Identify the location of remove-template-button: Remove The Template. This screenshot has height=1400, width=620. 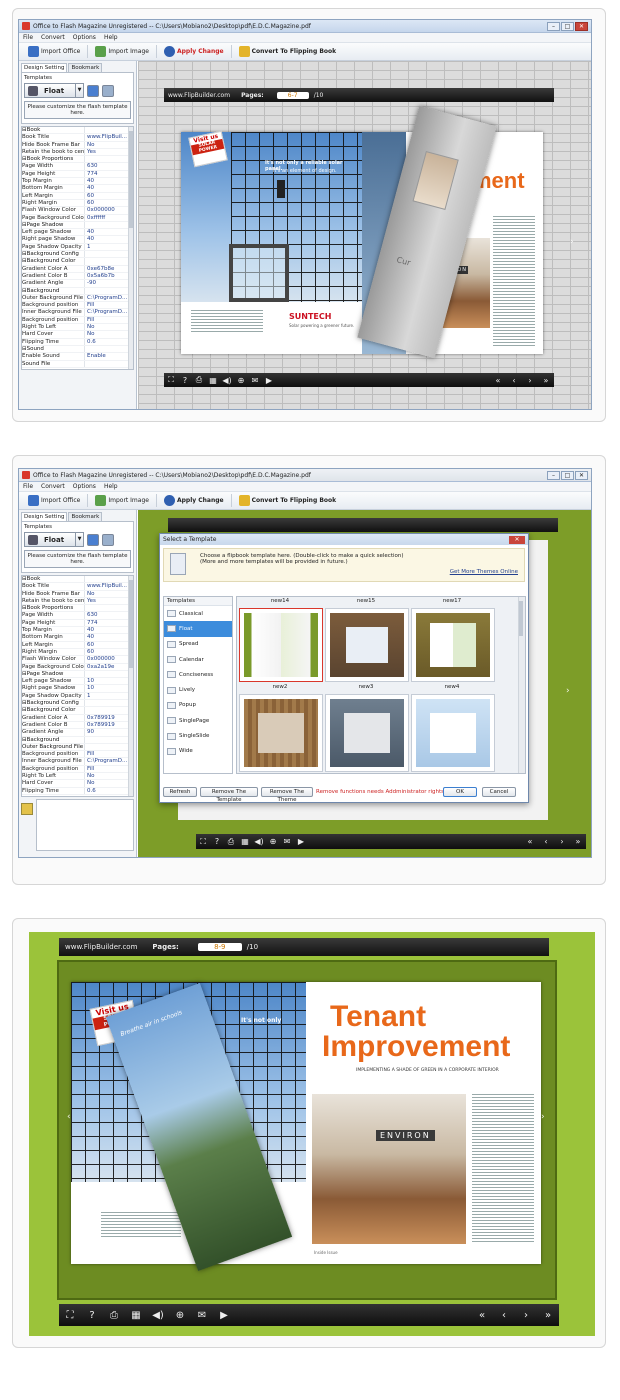
(229, 795).